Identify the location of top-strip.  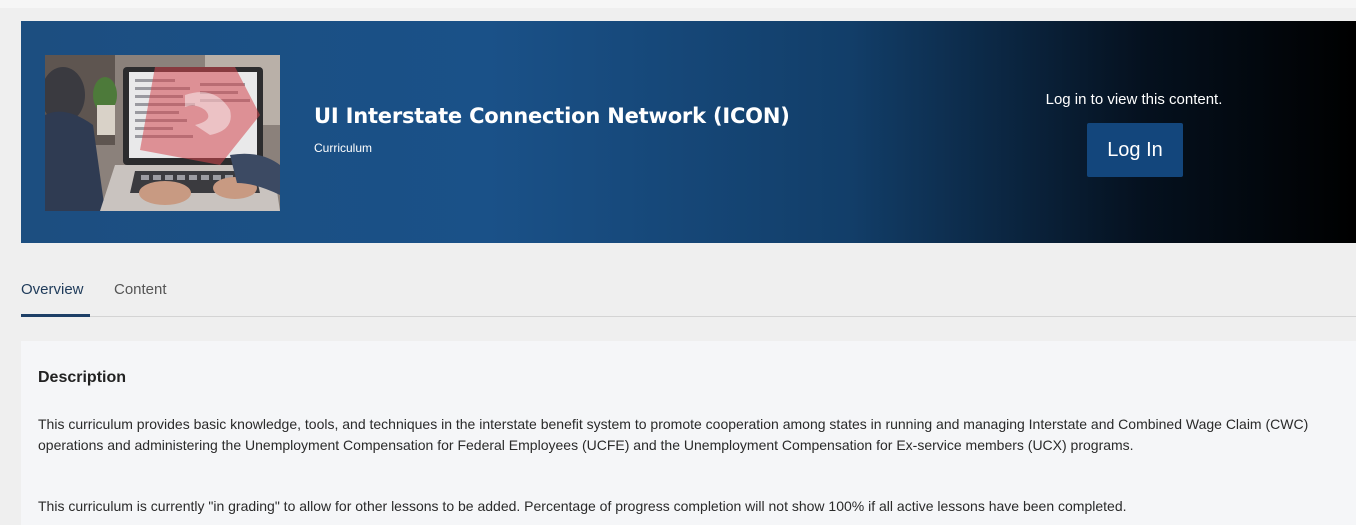
(678, 4).